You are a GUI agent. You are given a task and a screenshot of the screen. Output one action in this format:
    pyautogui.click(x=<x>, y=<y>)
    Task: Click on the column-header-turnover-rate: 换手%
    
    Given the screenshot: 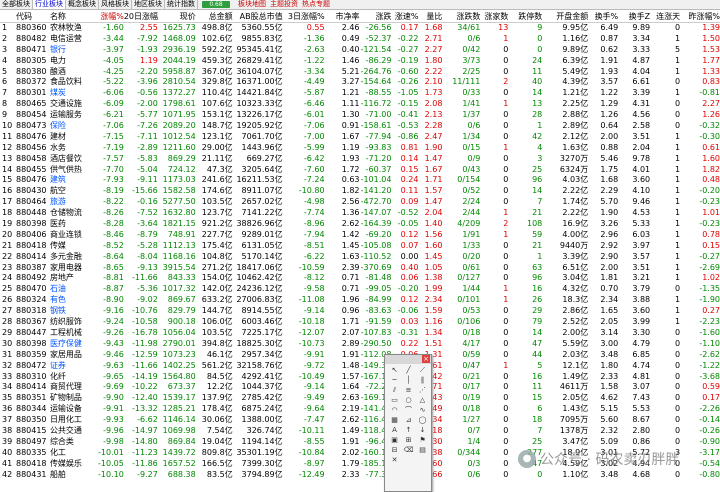 What is the action you would take?
    pyautogui.click(x=603, y=16)
    